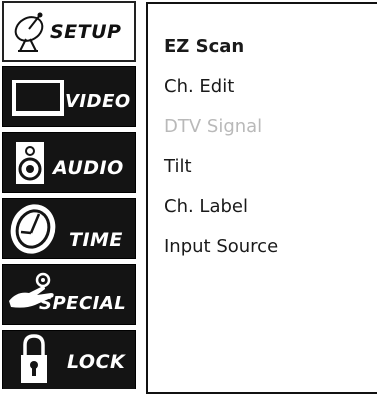 Image resolution: width=377 pixels, height=394 pixels. I want to click on tab-label-setup: SETUP, so click(86, 32).